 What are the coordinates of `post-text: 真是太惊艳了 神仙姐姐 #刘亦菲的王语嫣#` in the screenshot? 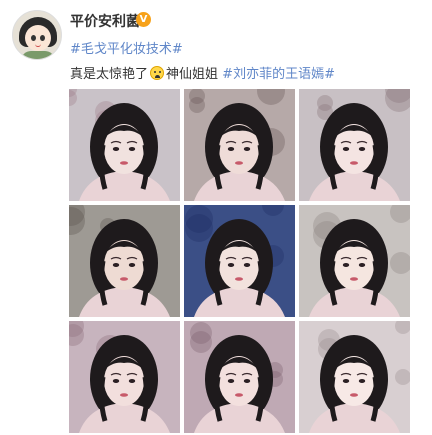 It's located at (202, 72).